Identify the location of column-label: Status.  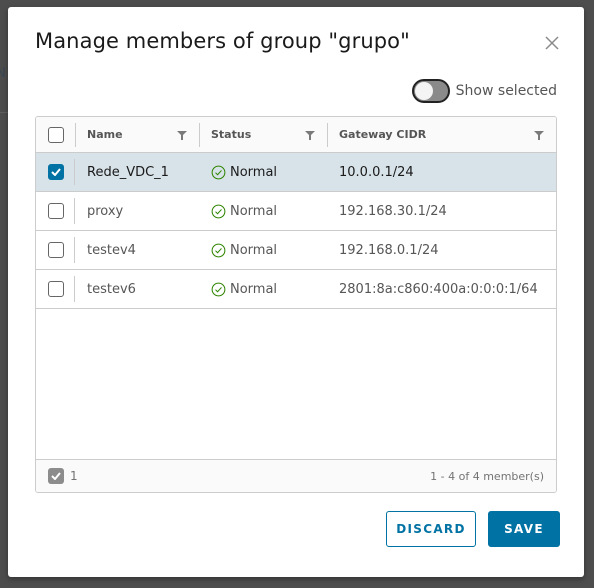
(231, 134).